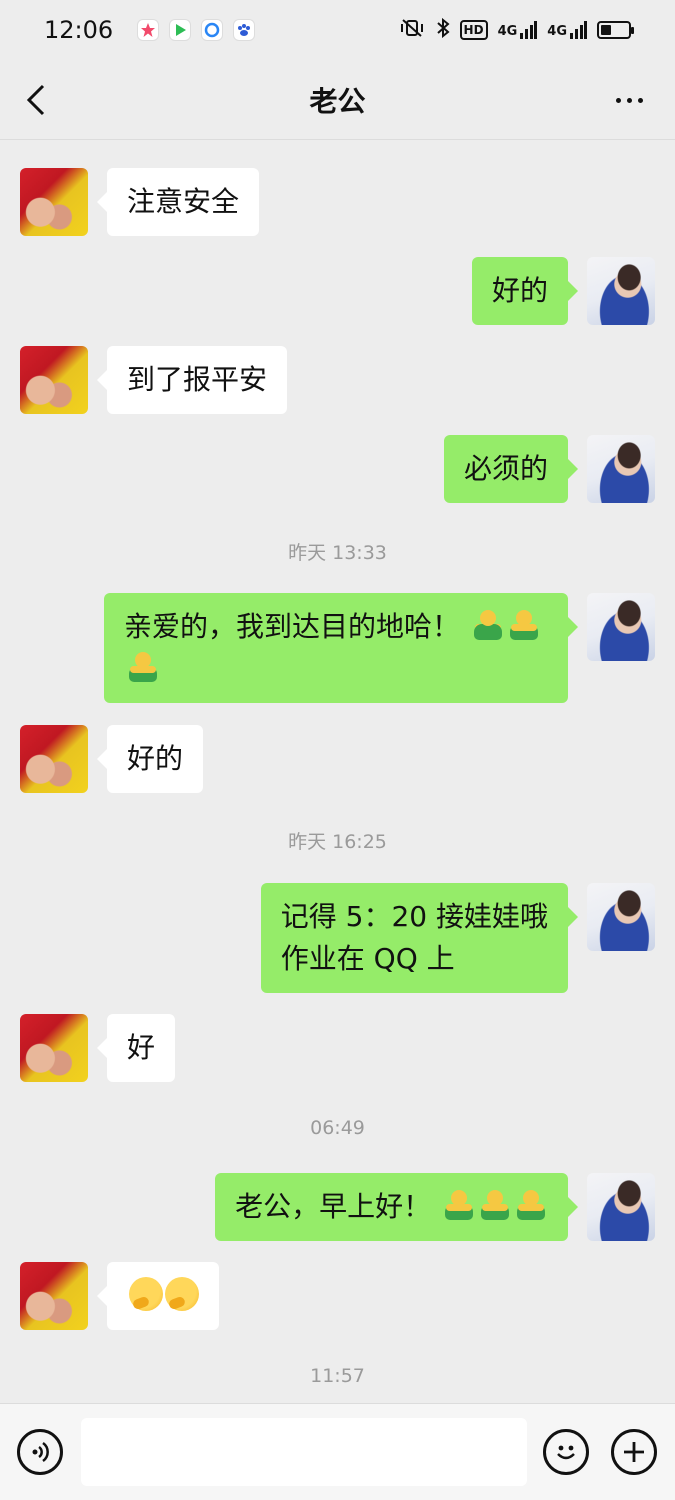 The height and width of the screenshot is (1500, 675). I want to click on timestamp: 06:49, so click(337, 1128).